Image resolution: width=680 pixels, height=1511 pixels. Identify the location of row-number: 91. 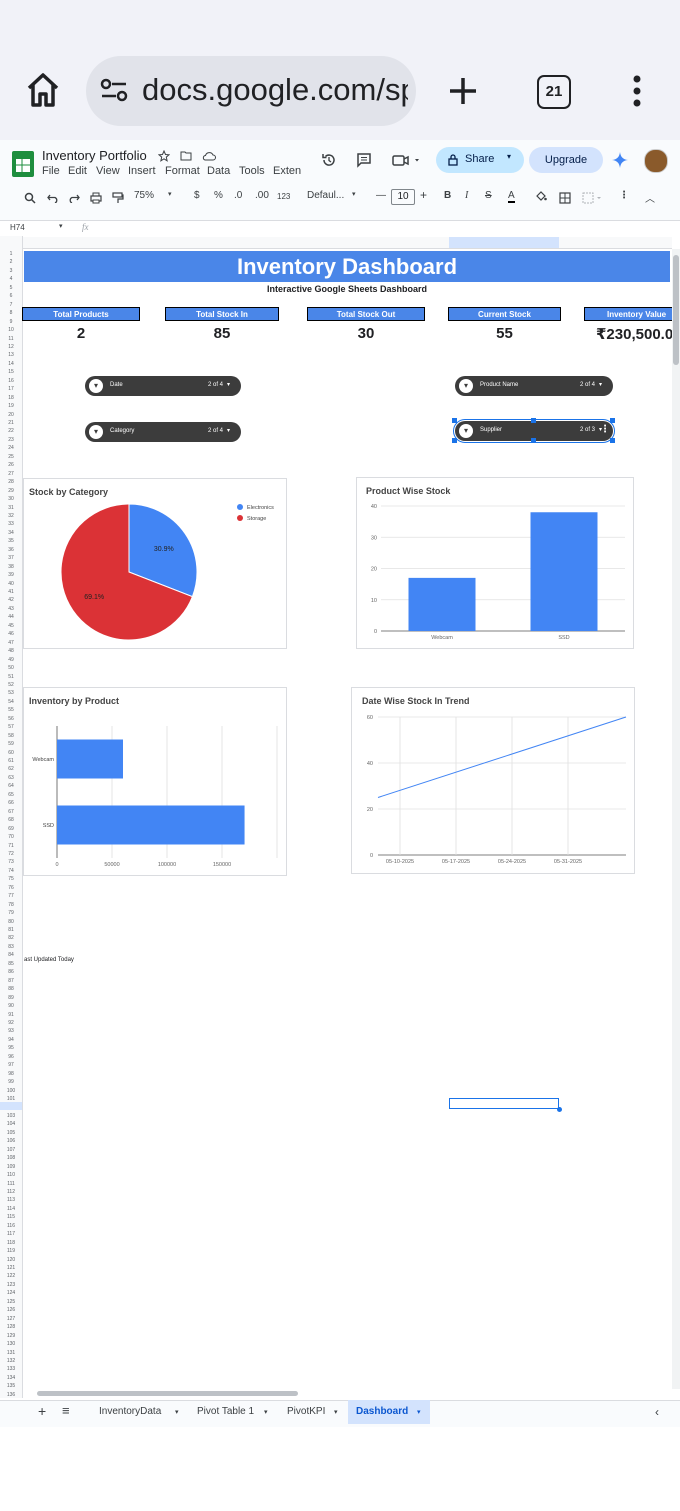
(11, 1015).